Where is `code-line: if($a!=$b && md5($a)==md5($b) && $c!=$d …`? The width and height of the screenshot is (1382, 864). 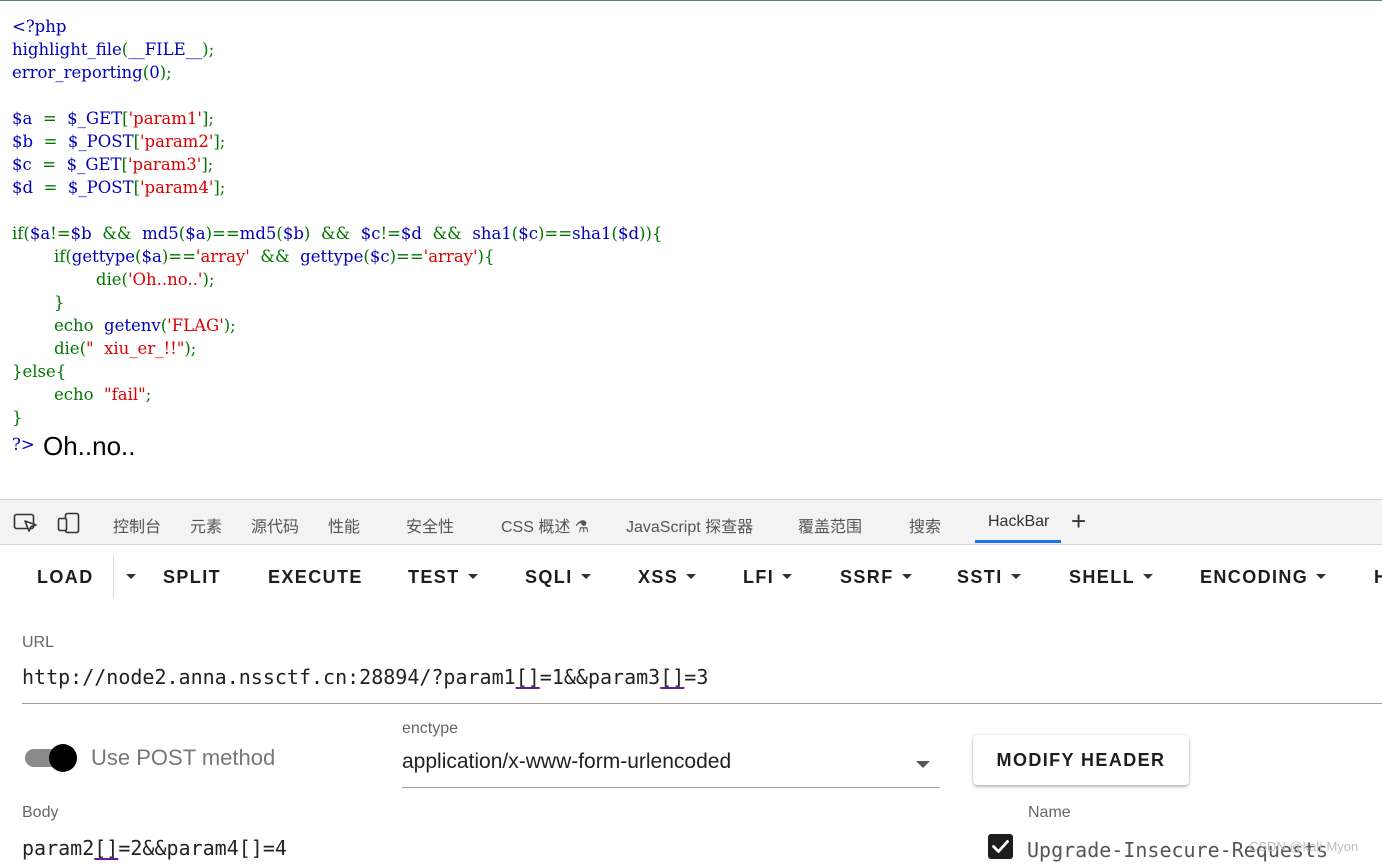
code-line: if($a!=$b && md5($a)==md5($b) && $c!=$d … is located at coordinates (337, 233).